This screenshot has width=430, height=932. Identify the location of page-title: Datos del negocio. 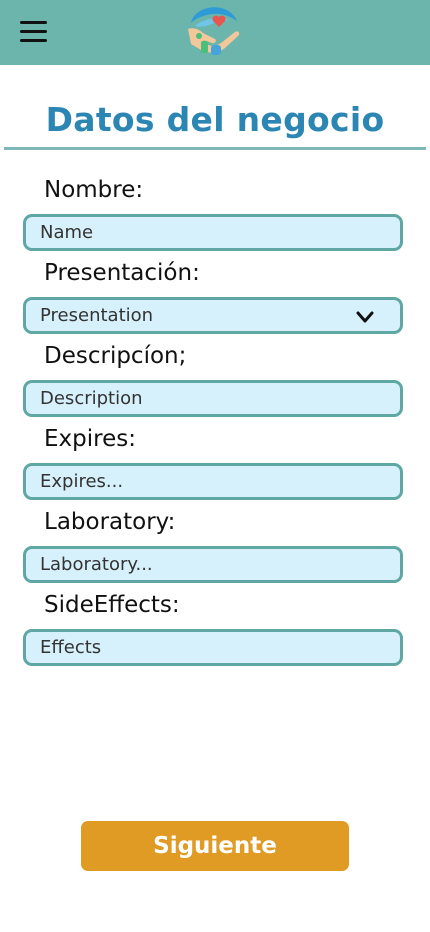
(215, 119).